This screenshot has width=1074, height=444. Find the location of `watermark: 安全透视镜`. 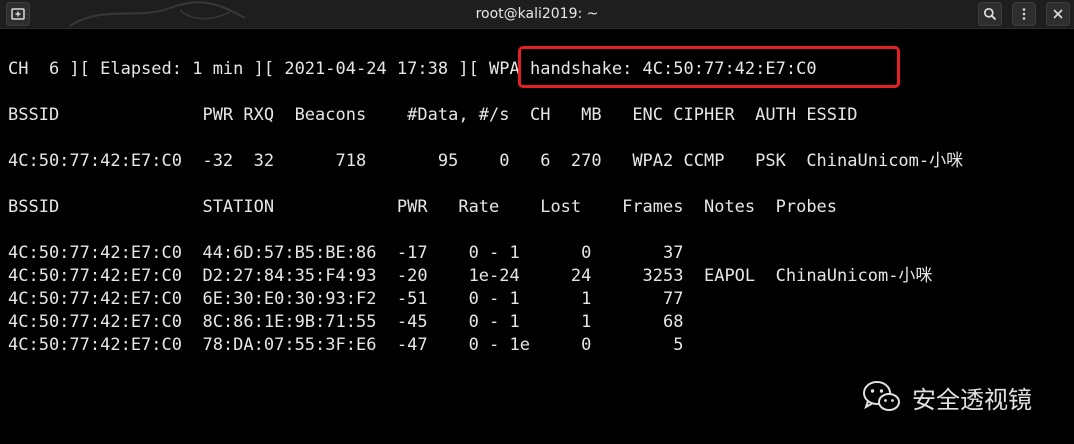

watermark: 安全透视镜 is located at coordinates (947, 397).